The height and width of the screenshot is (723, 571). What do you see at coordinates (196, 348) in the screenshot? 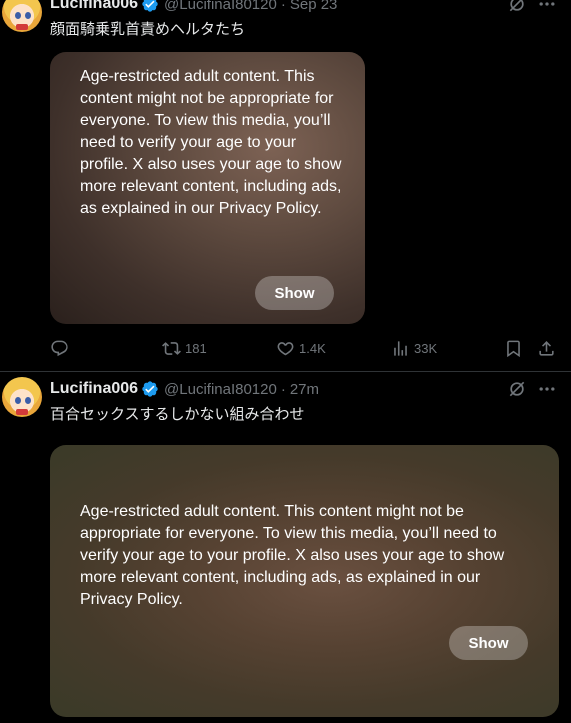
I see `repost-count: 181` at bounding box center [196, 348].